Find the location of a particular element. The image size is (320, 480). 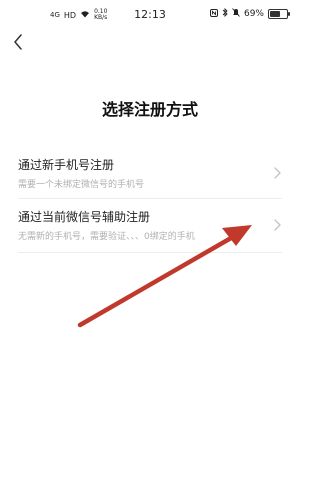

back-button is located at coordinates (18, 42).